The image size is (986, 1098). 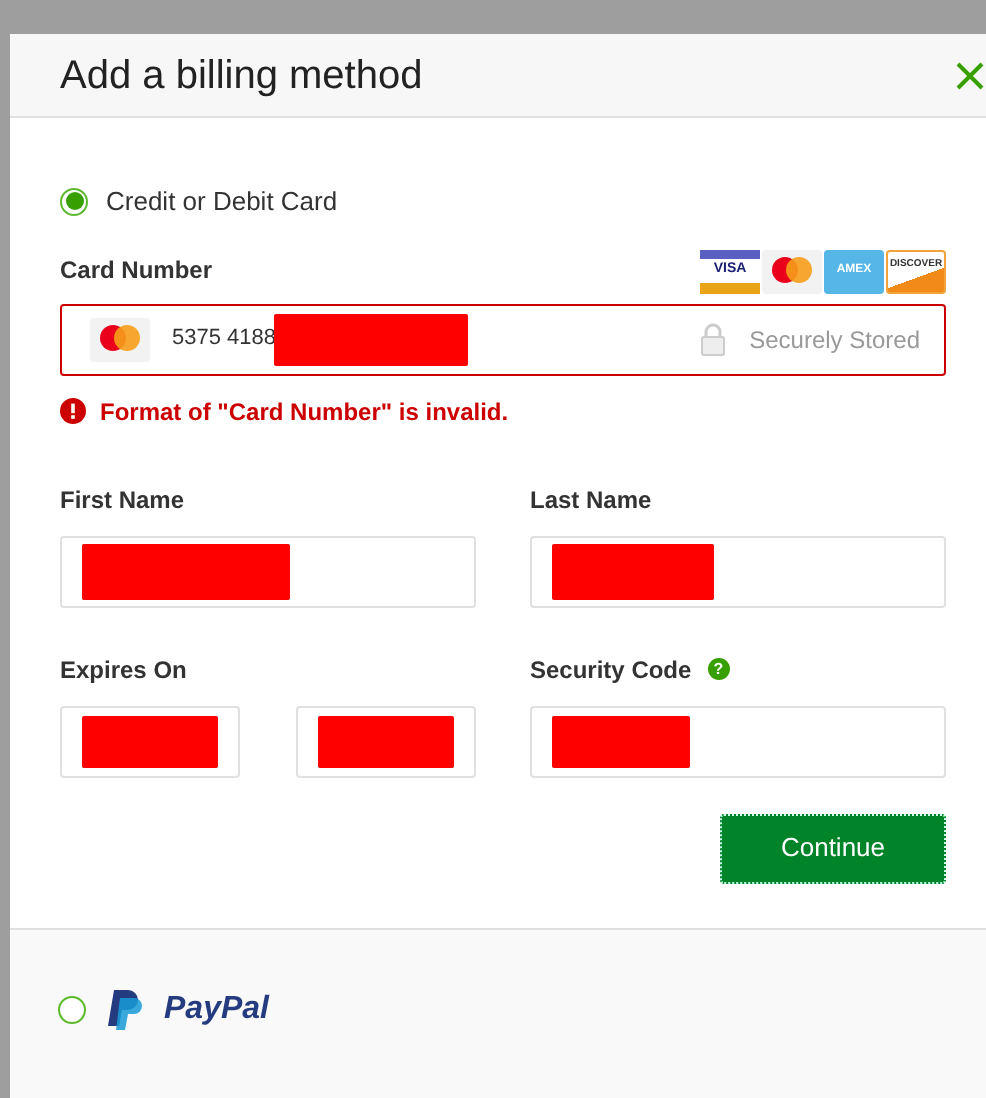 I want to click on radio-label: Credit or Debit Card, so click(x=222, y=202).